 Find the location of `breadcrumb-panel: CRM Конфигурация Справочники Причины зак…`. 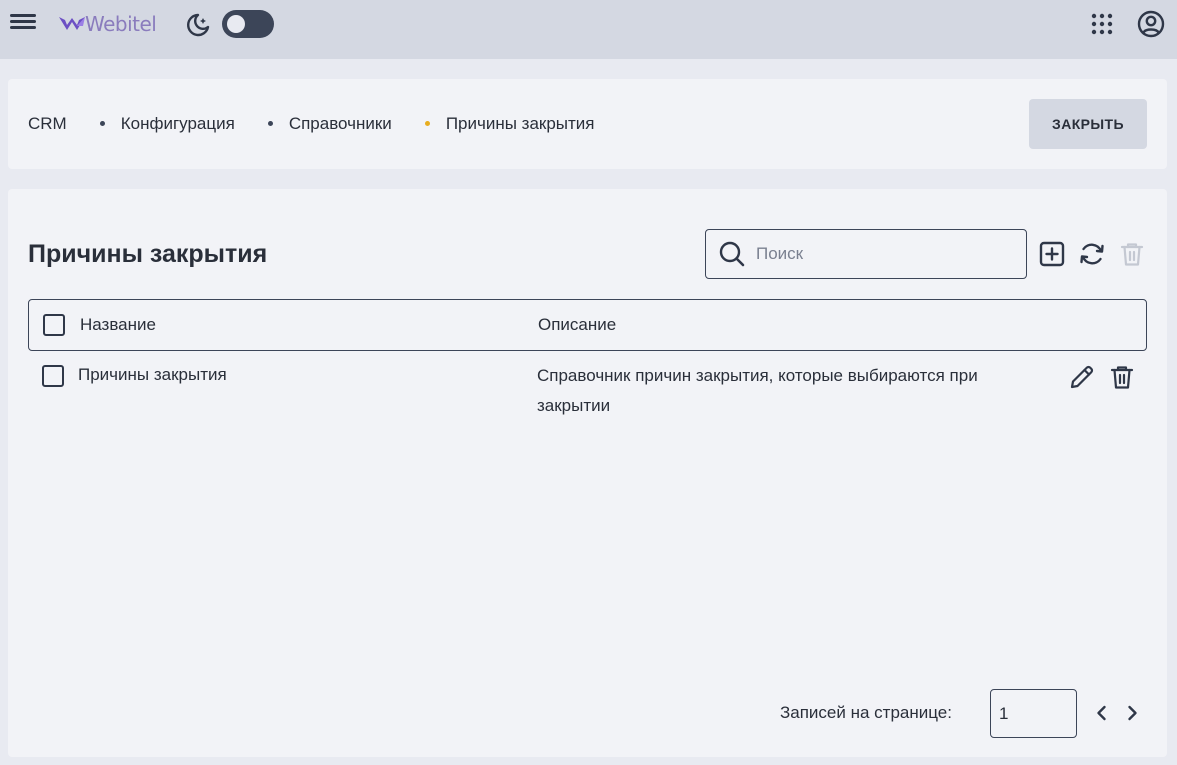

breadcrumb-panel: CRM Конфигурация Справочники Причины зак… is located at coordinates (587, 124).